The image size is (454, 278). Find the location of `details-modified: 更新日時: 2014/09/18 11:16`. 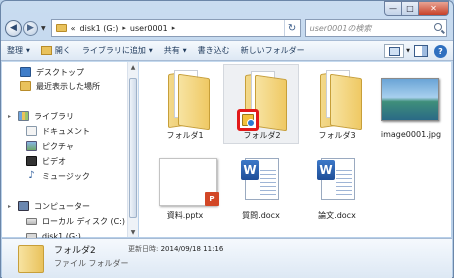

details-modified: 更新日時: 2014/09/18 11:16 is located at coordinates (175, 249).